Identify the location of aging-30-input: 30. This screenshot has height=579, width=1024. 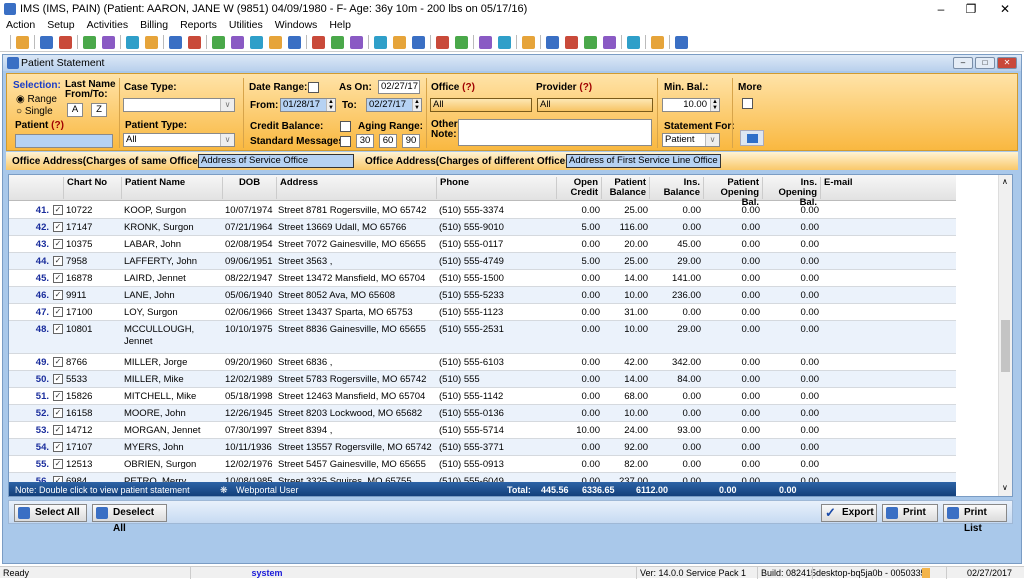
(365, 141).